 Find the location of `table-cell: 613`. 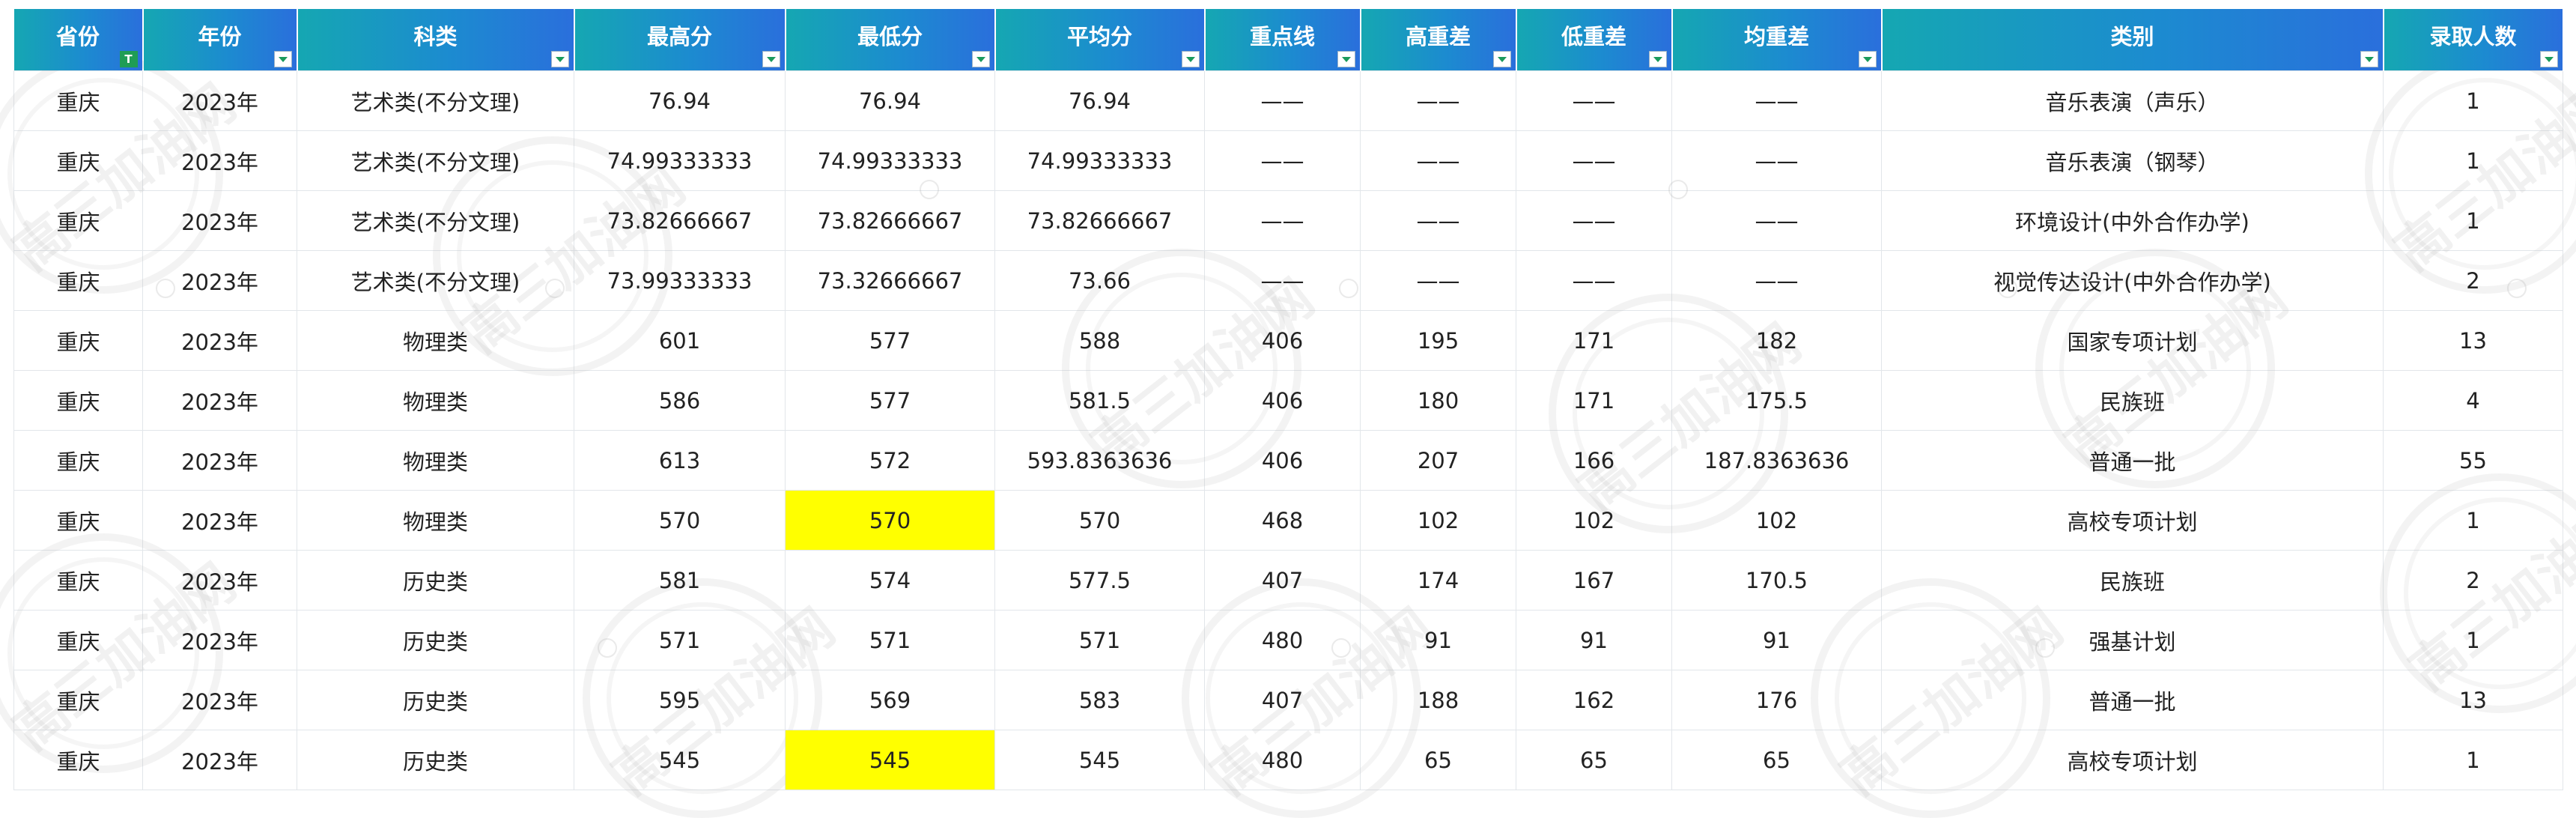

table-cell: 613 is located at coordinates (680, 460).